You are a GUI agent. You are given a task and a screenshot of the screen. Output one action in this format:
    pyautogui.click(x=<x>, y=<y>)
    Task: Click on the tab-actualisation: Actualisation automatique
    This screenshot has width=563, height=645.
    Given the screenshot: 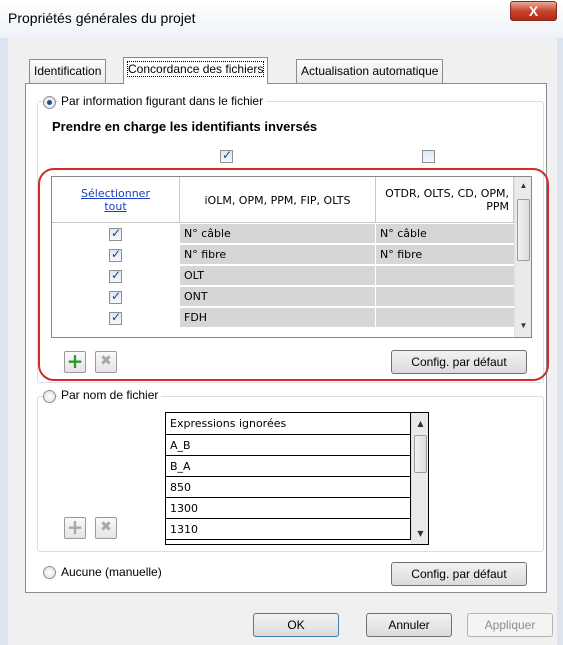 What is the action you would take?
    pyautogui.click(x=370, y=71)
    